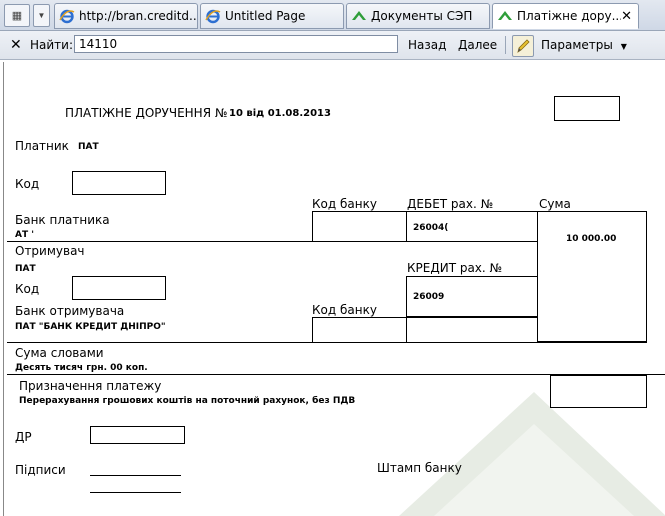  I want to click on credit-account-value: 26009, so click(429, 297).